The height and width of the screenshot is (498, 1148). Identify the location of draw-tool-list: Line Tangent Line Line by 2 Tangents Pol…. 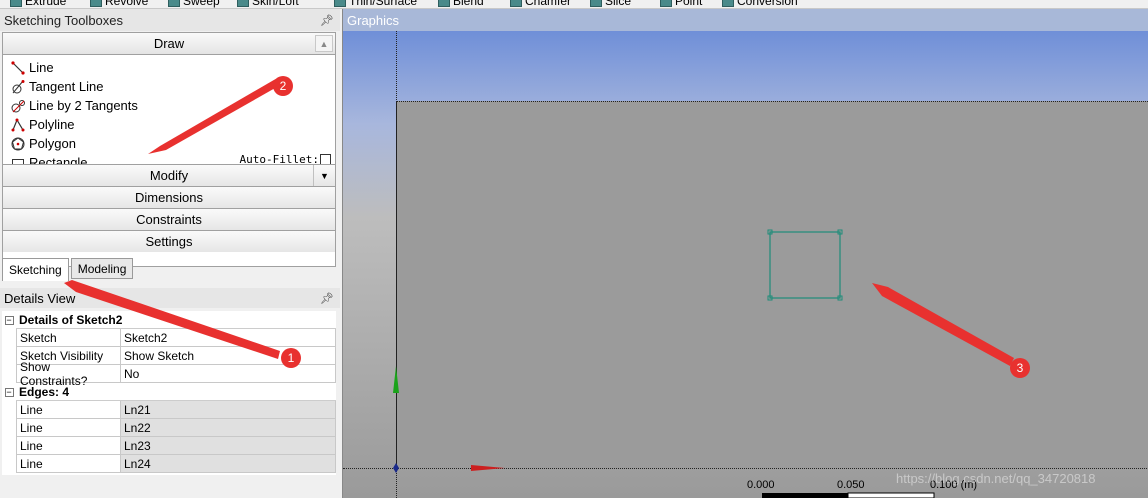
(169, 109).